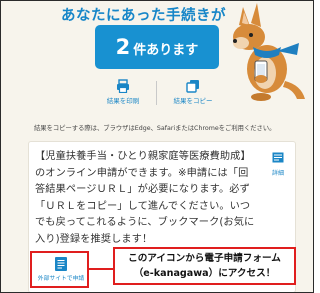 The height and width of the screenshot is (293, 320). What do you see at coordinates (101, 269) in the screenshot?
I see `highlight-connector` at bounding box center [101, 269].